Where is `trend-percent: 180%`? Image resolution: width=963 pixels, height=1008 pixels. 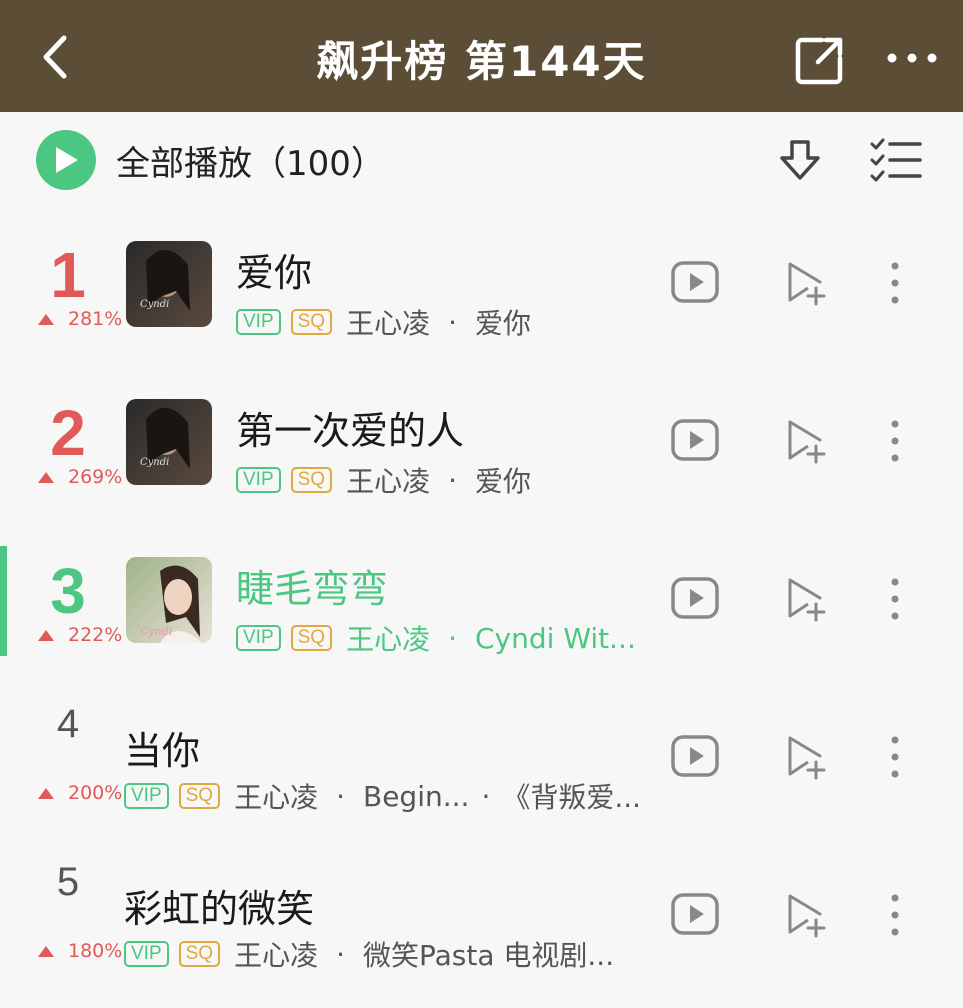 trend-percent: 180% is located at coordinates (95, 951).